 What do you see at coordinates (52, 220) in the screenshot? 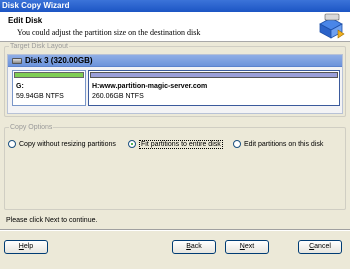
I see `status-message: Please click Next to continue.` at bounding box center [52, 220].